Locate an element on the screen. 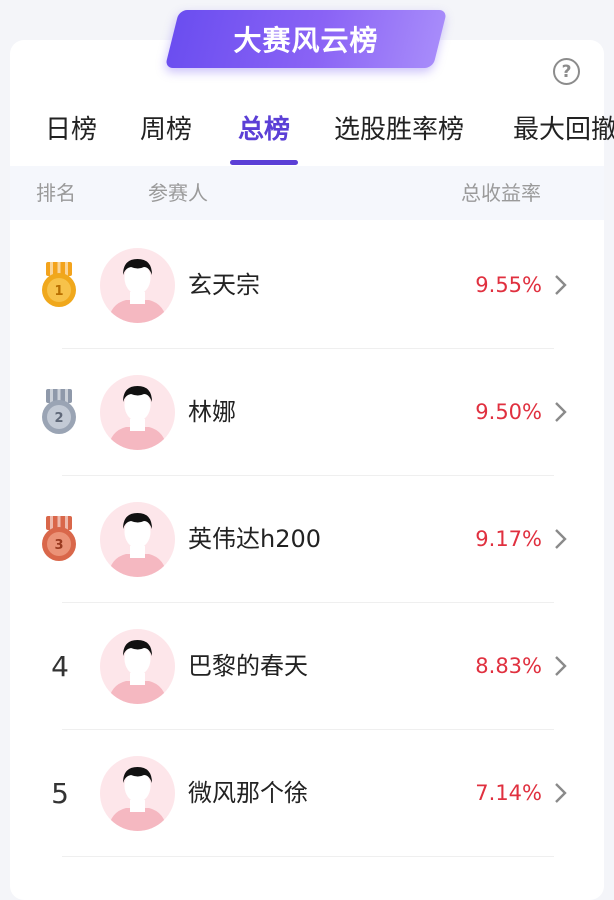 Image resolution: width=614 pixels, height=900 pixels. participant-name: 林娜 is located at coordinates (212, 412).